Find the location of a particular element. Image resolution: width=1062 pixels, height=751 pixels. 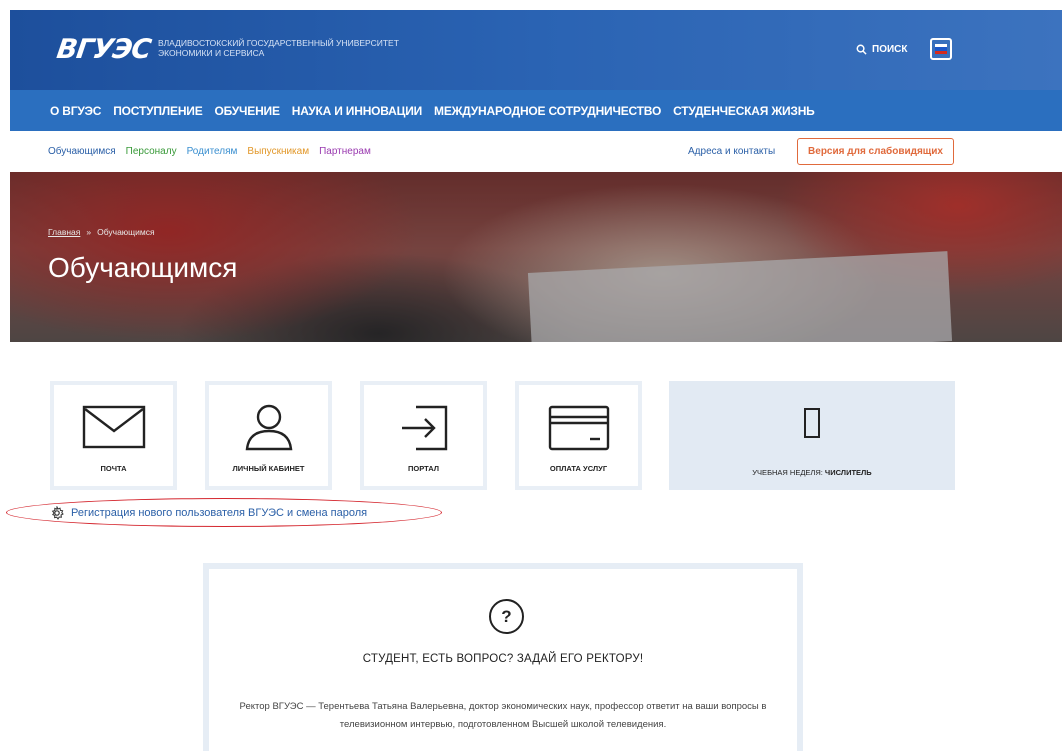

tile-account: ЛИЧНЫЙ КАБИНЕТ is located at coordinates (268, 435).